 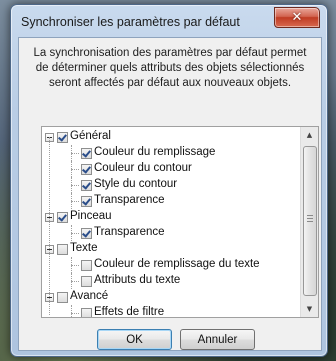 I want to click on ok-button: OK, so click(x=134, y=339).